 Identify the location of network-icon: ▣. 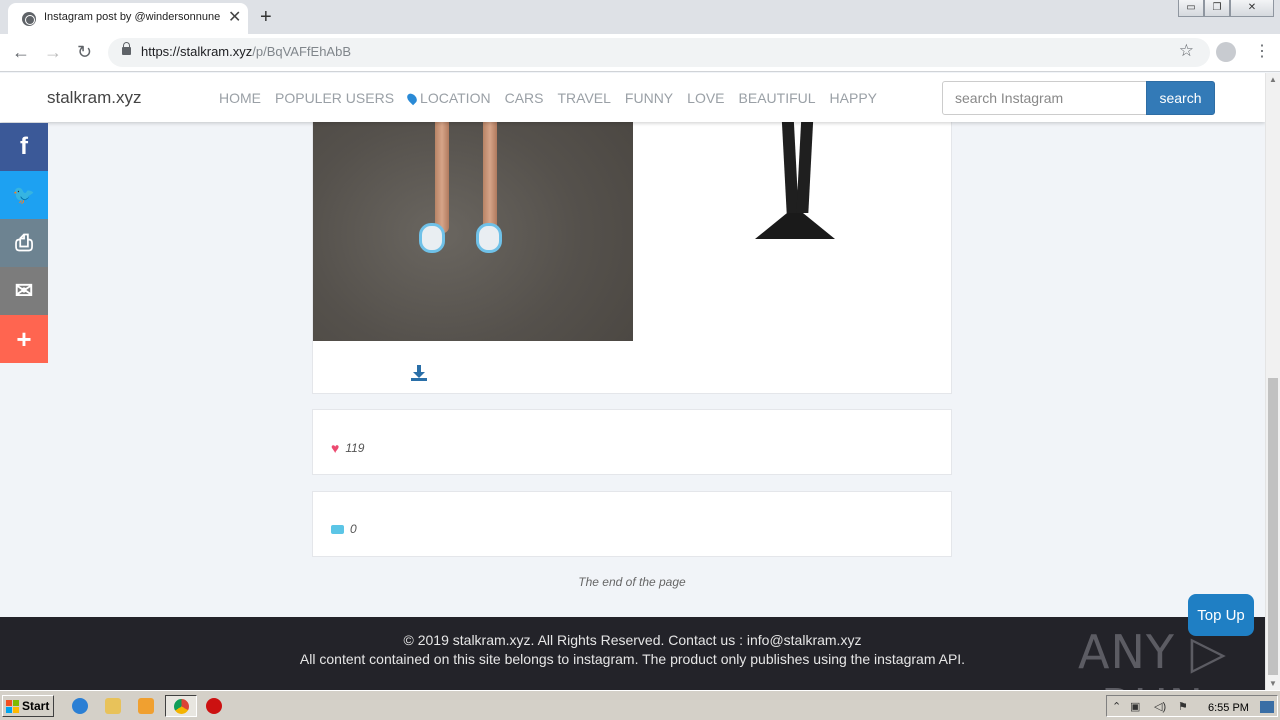
(1135, 706).